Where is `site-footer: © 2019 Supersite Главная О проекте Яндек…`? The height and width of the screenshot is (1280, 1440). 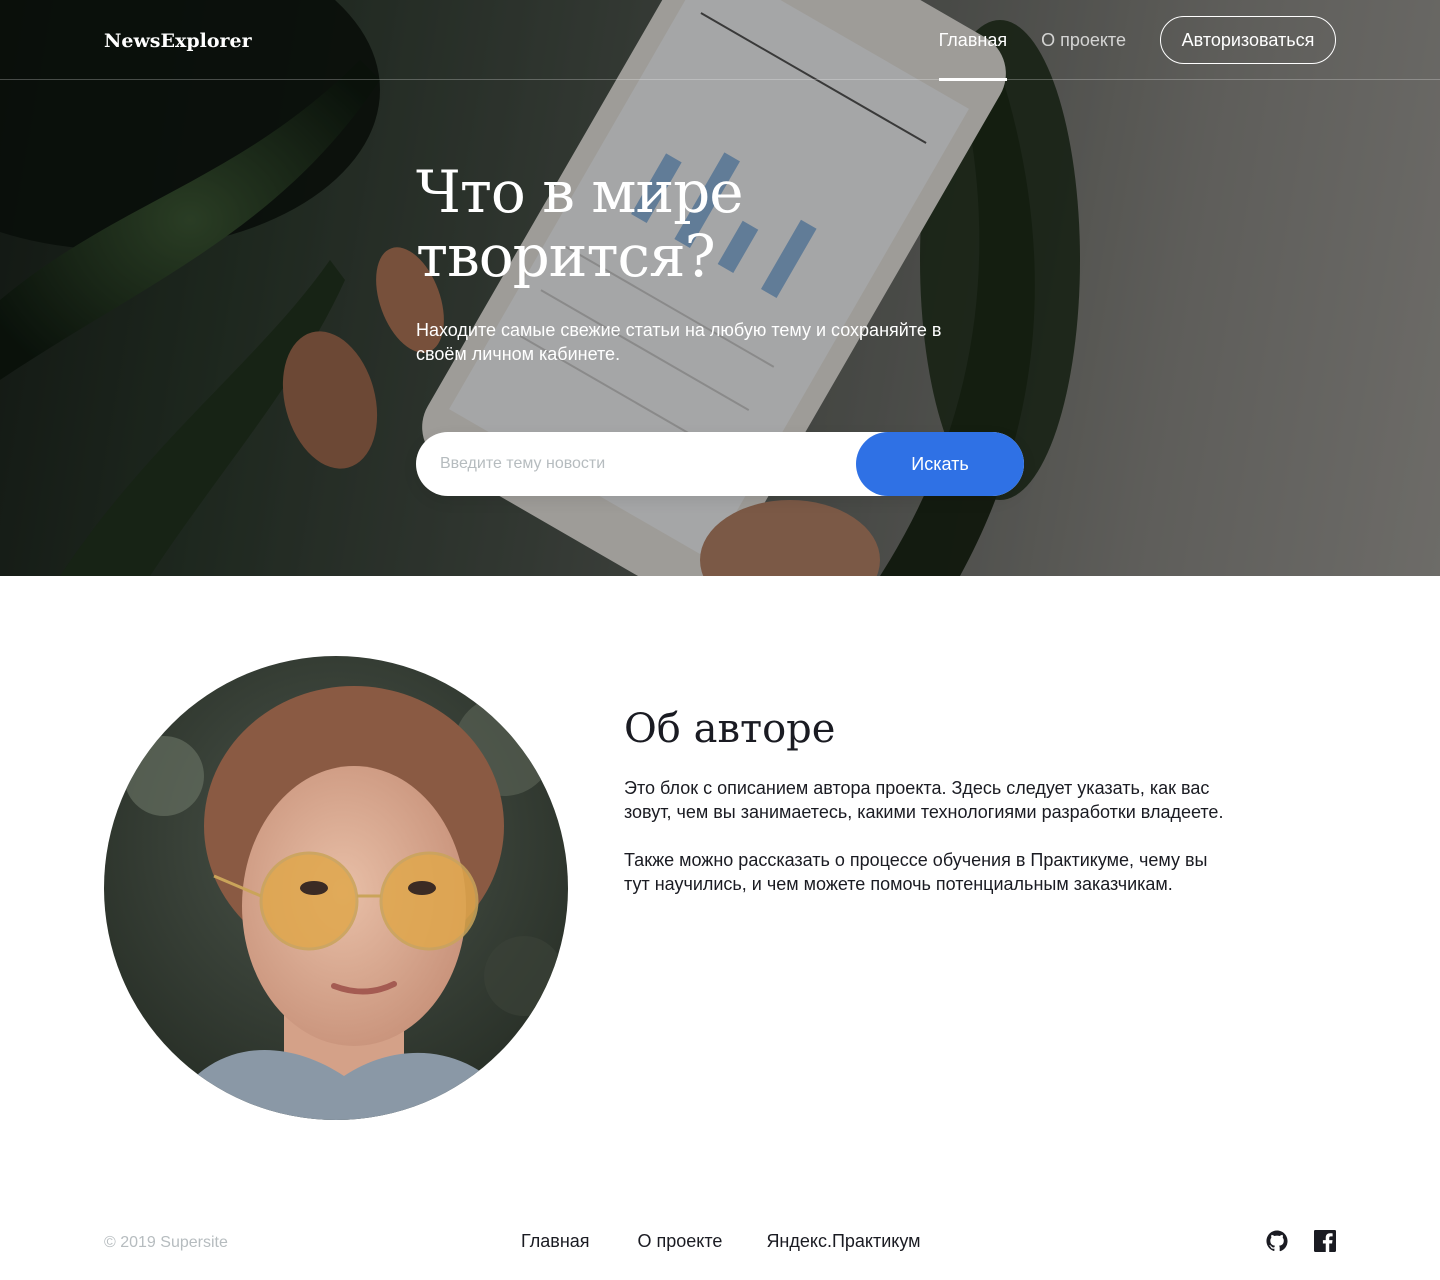
site-footer: © 2019 Supersite Главная О проекте Яндек… is located at coordinates (720, 1240).